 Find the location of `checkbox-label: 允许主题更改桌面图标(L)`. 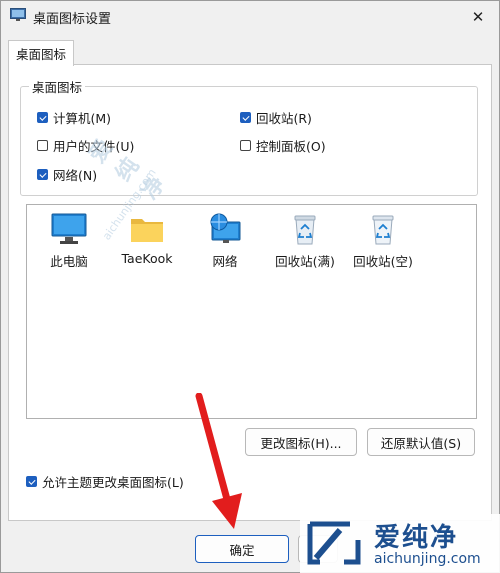

checkbox-label: 允许主题更改桌面图标(L) is located at coordinates (113, 482).